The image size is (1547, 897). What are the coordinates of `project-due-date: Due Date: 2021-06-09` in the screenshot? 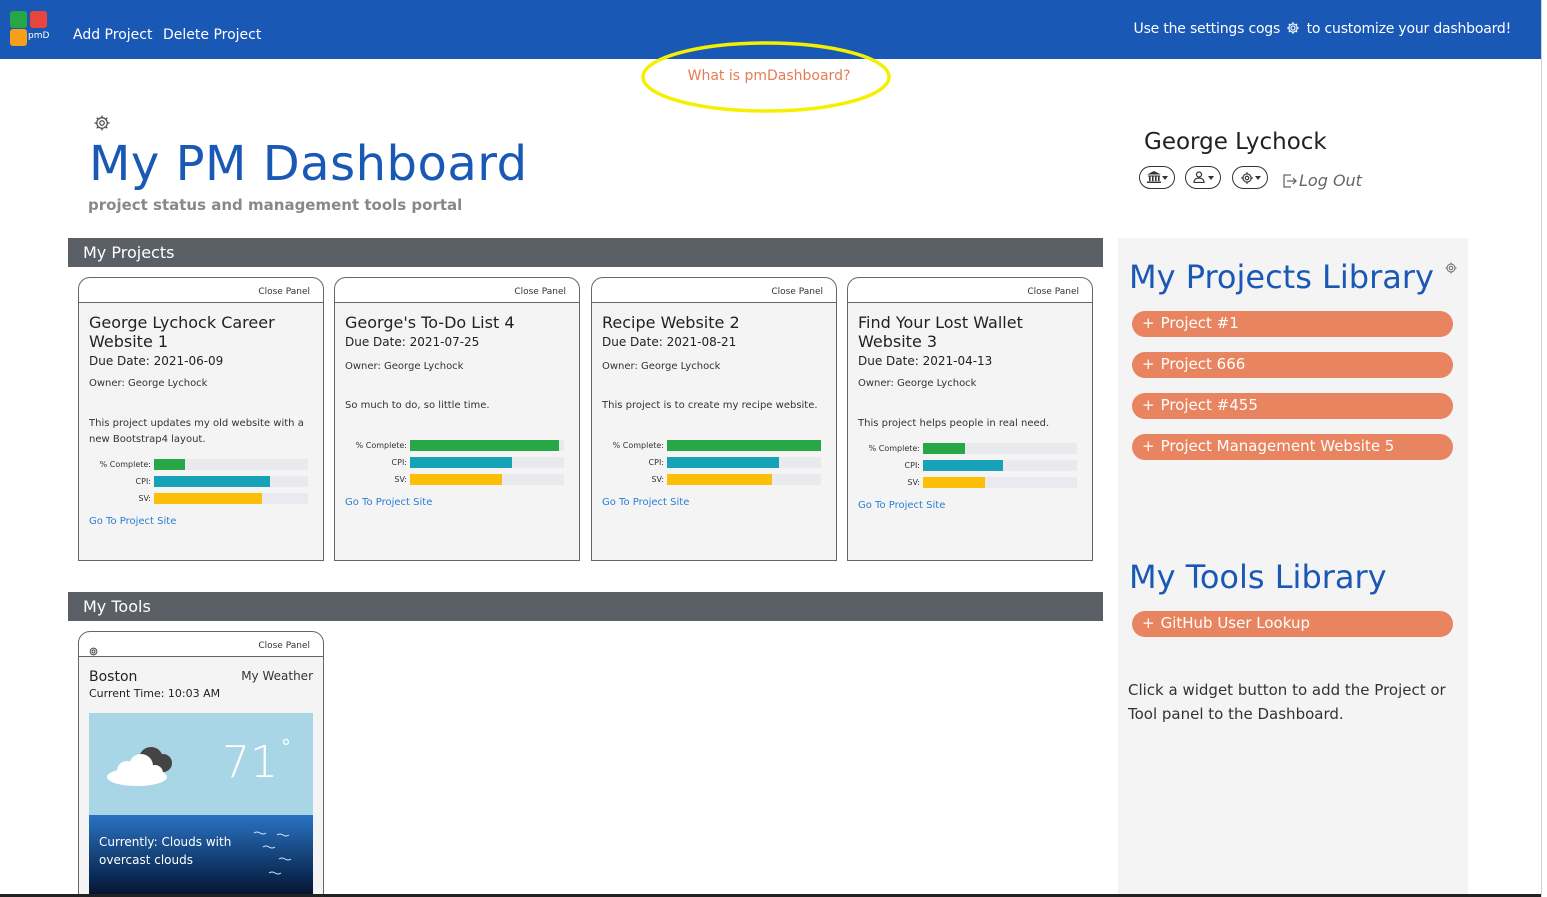 It's located at (156, 361).